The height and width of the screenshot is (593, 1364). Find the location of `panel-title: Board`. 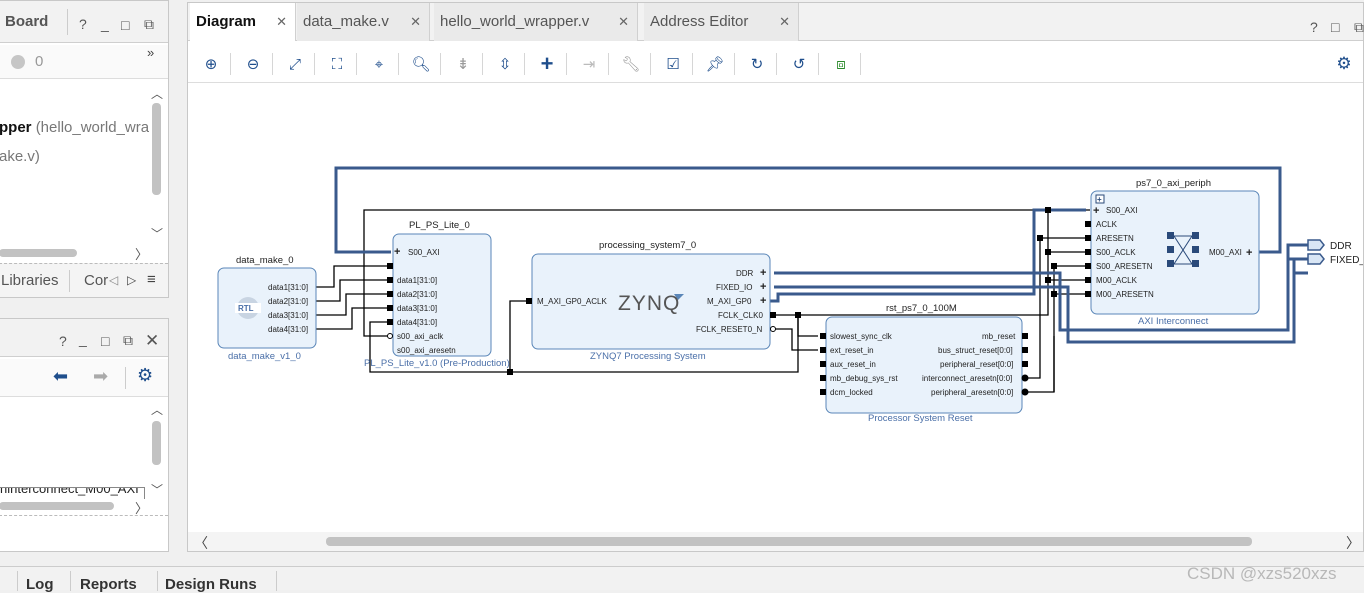

panel-title: Board is located at coordinates (27, 21).